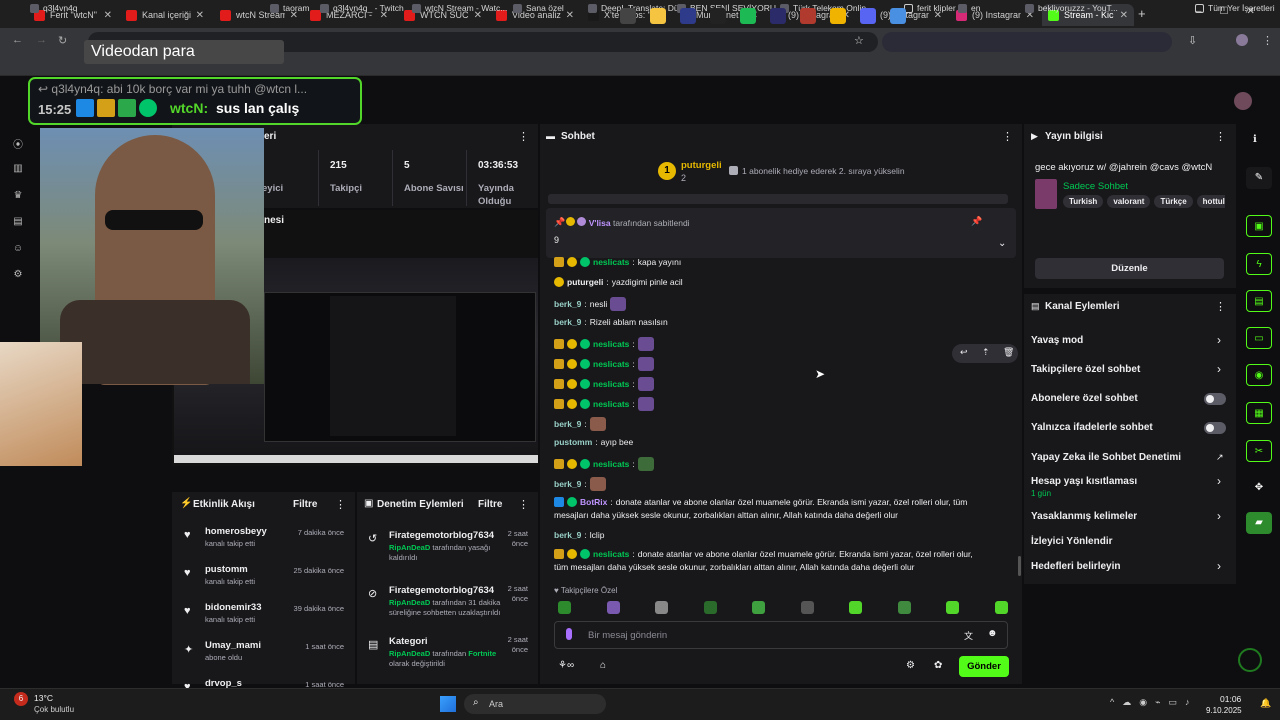 This screenshot has width=1280, height=720. I want to click on moderation-target: Kategori, so click(408, 641).